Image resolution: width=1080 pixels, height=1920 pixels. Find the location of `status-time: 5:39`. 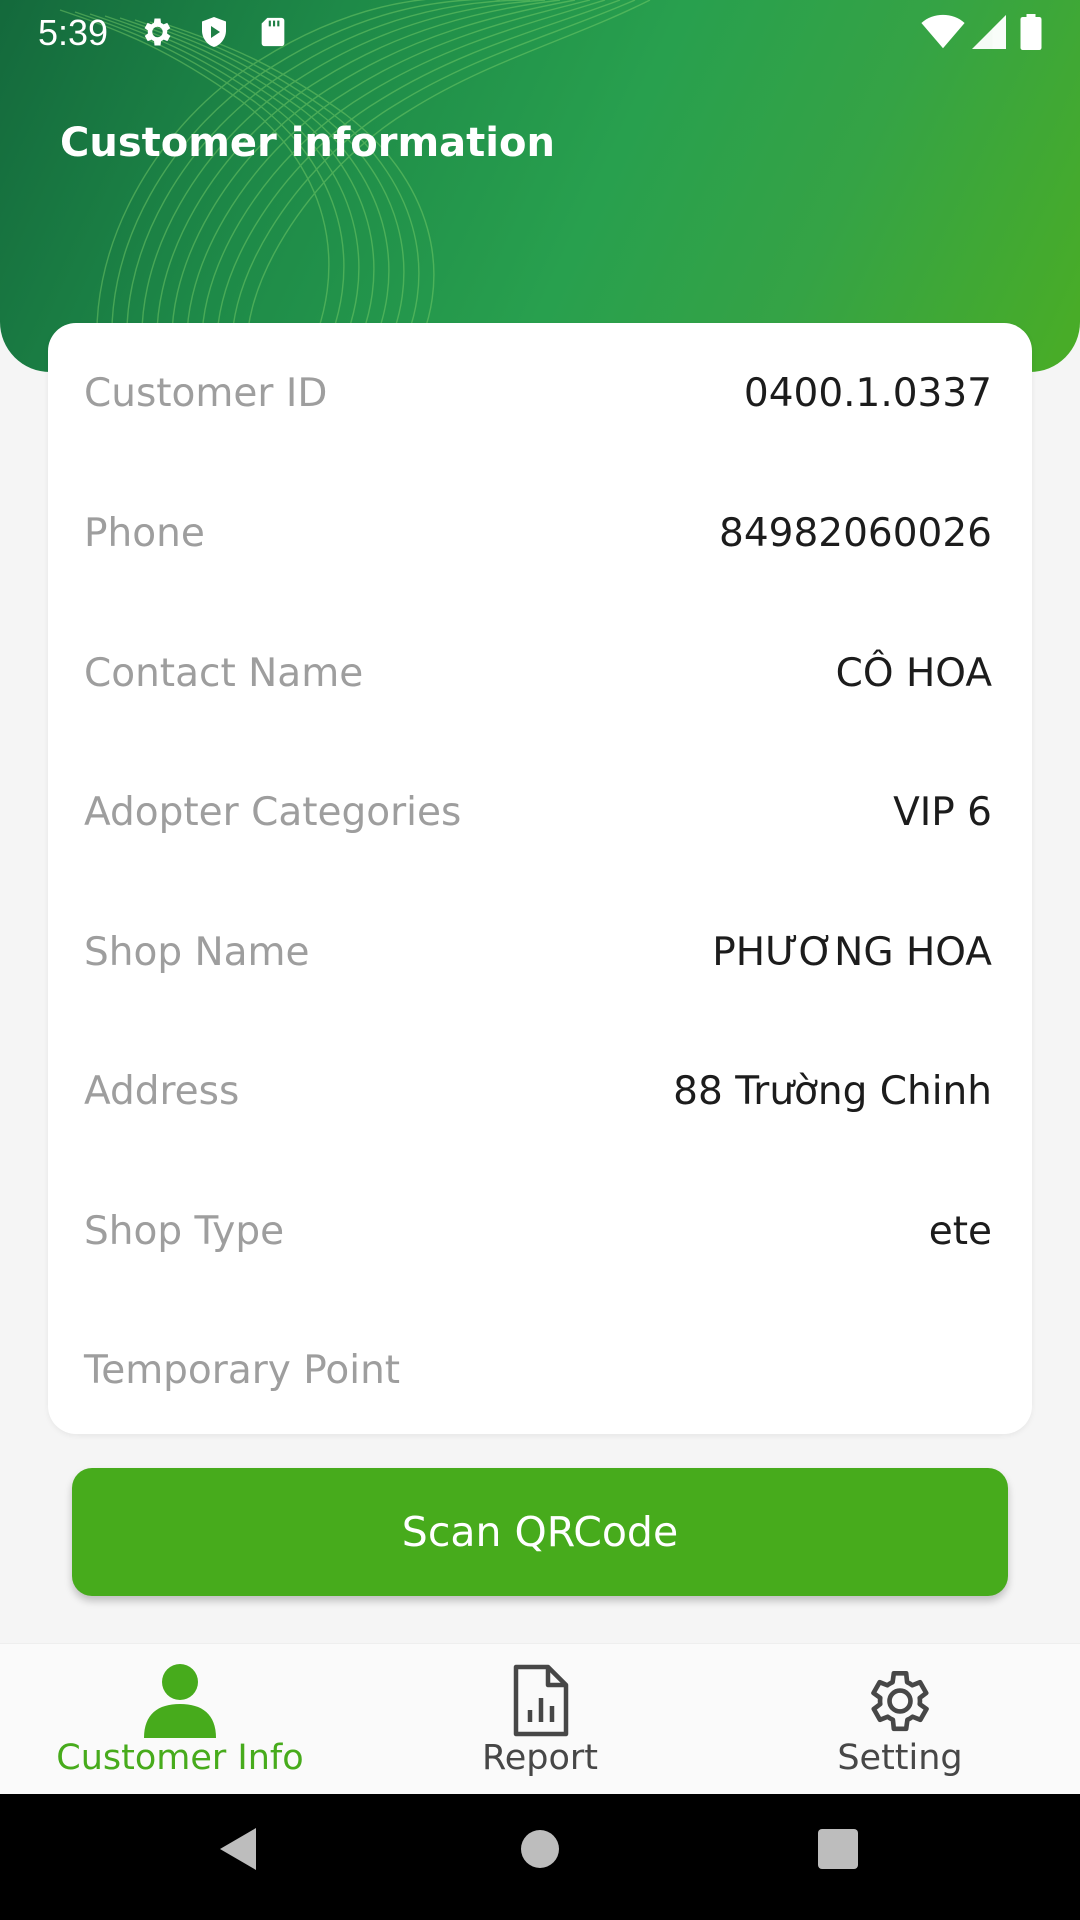

status-time: 5:39 is located at coordinates (73, 32).